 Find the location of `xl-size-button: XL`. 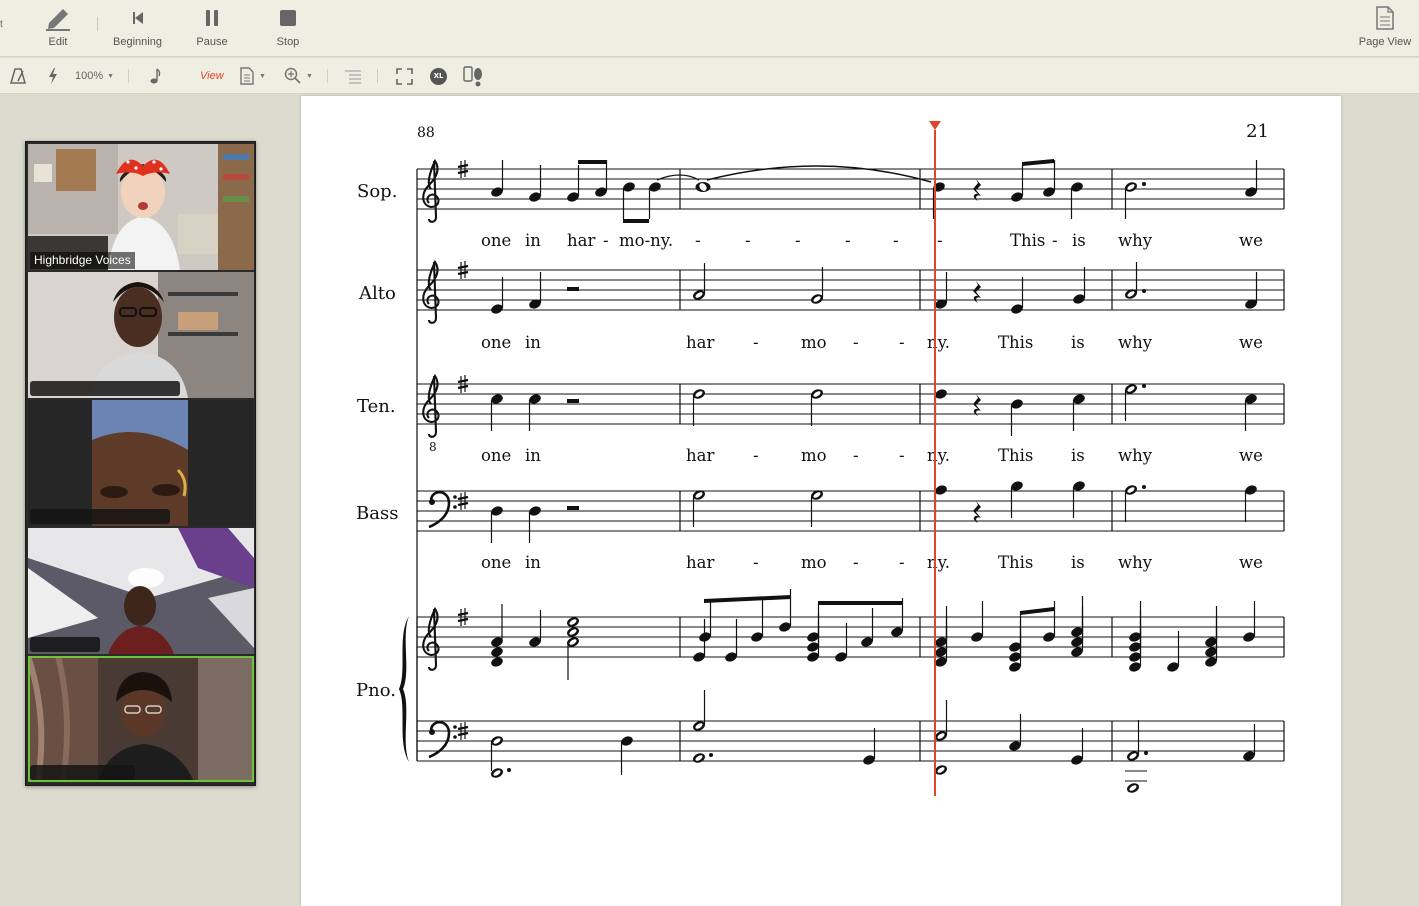

xl-size-button: XL is located at coordinates (438, 76).